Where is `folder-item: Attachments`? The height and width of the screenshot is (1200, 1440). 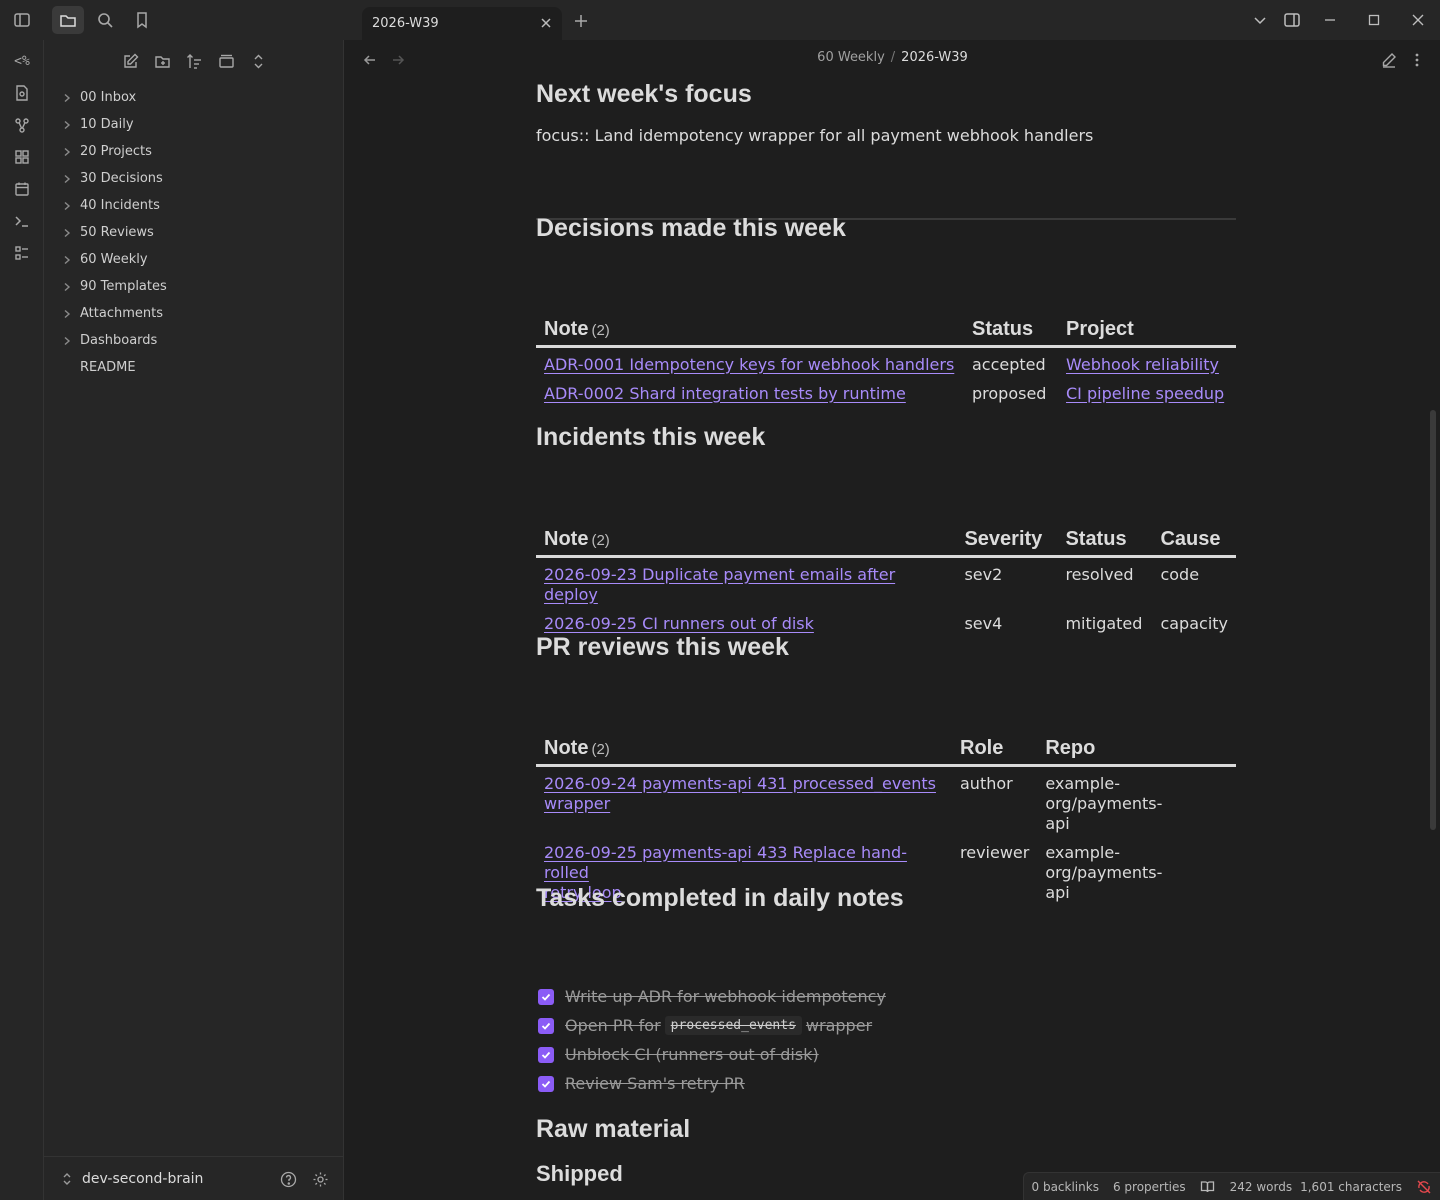
folder-item: Attachments is located at coordinates (194, 313).